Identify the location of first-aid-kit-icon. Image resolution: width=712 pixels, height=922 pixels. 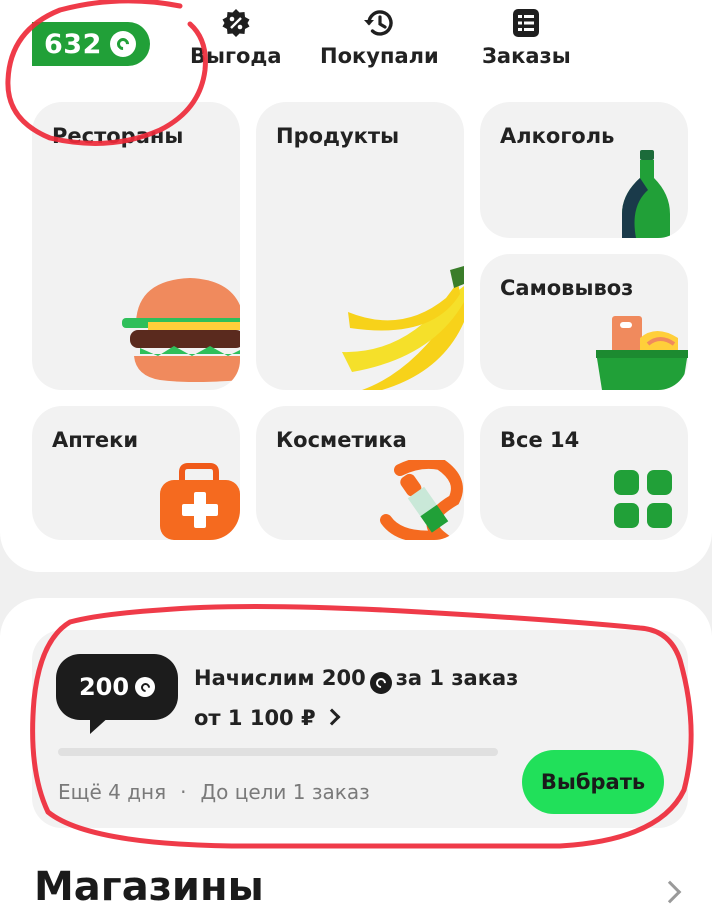
(200, 501).